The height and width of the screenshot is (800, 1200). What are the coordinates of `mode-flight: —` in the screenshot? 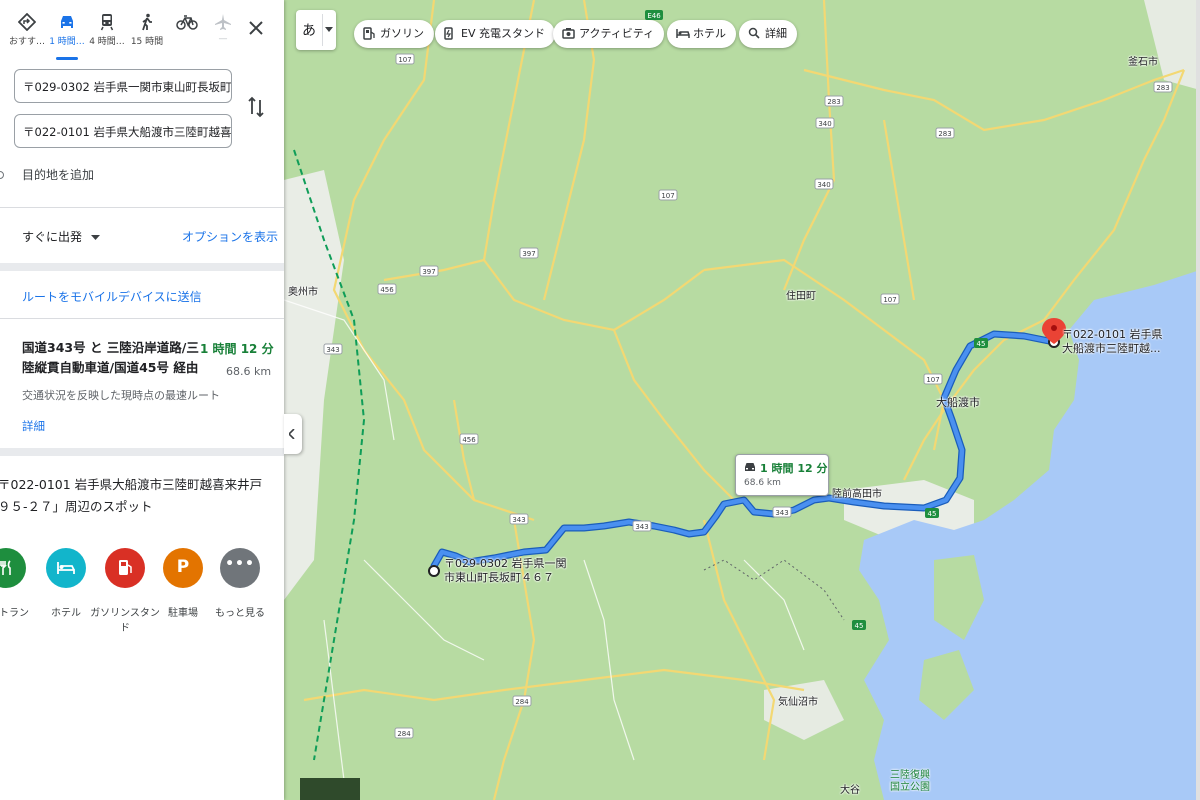 It's located at (223, 32).